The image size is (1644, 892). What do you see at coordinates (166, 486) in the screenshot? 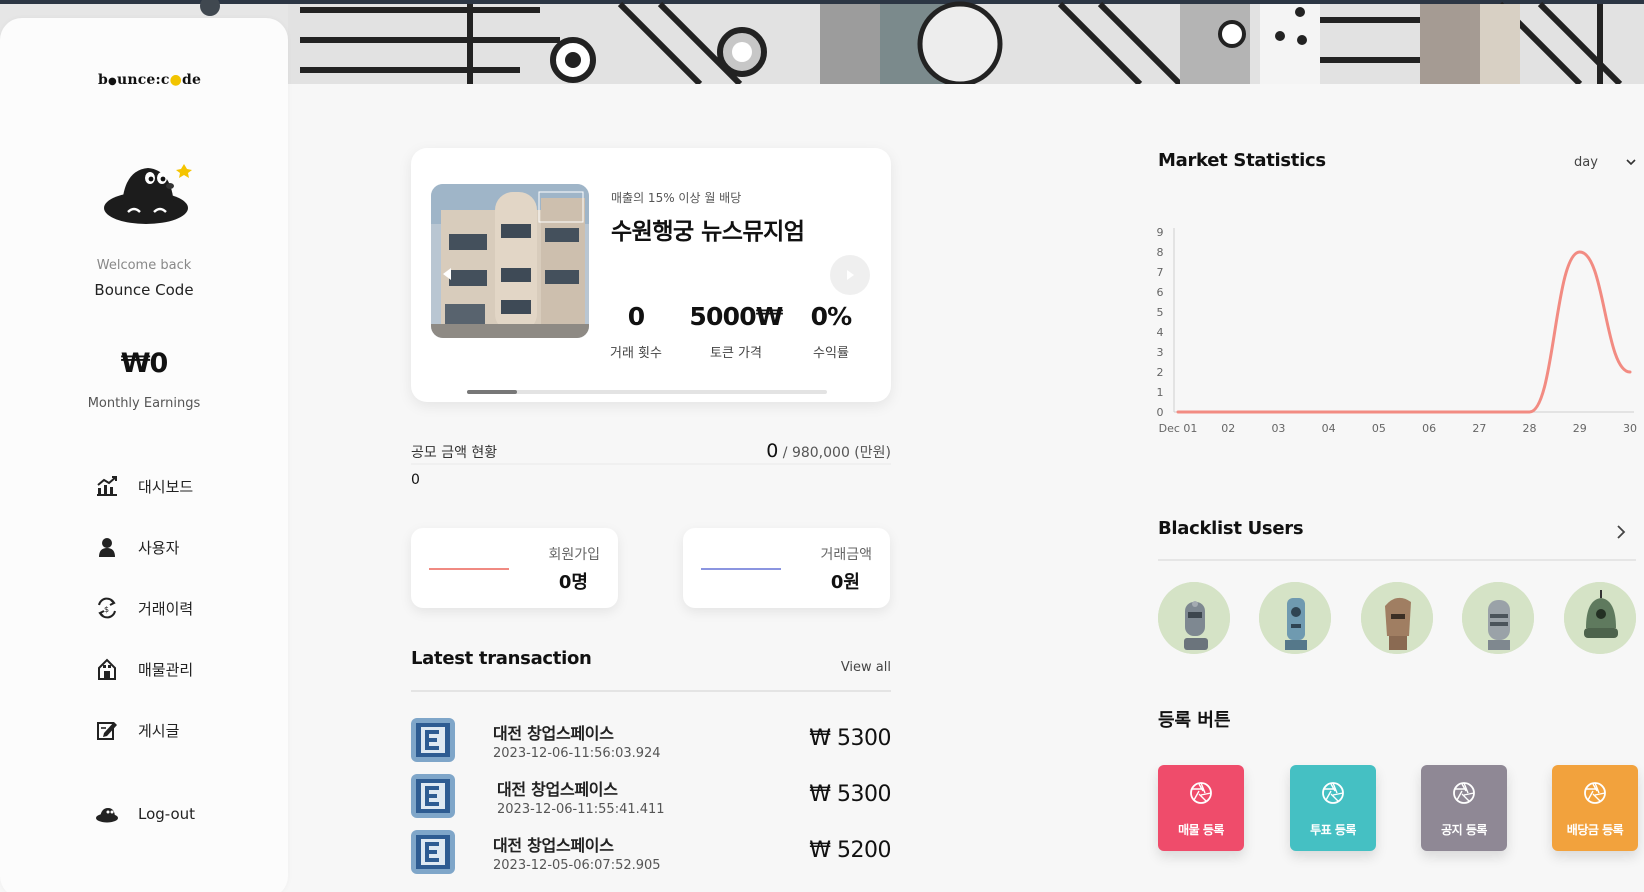
I see `nav-label: 대시보드` at bounding box center [166, 486].